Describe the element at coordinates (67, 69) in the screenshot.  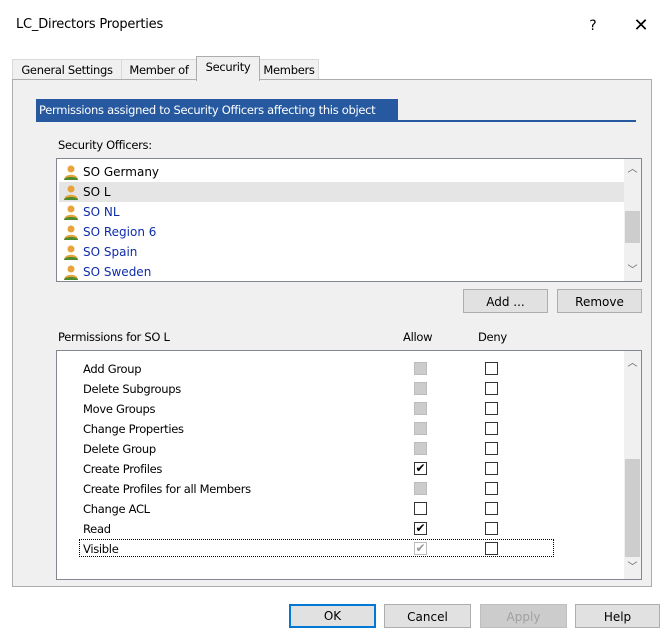
I see `tab-general-settings: General Settings` at that location.